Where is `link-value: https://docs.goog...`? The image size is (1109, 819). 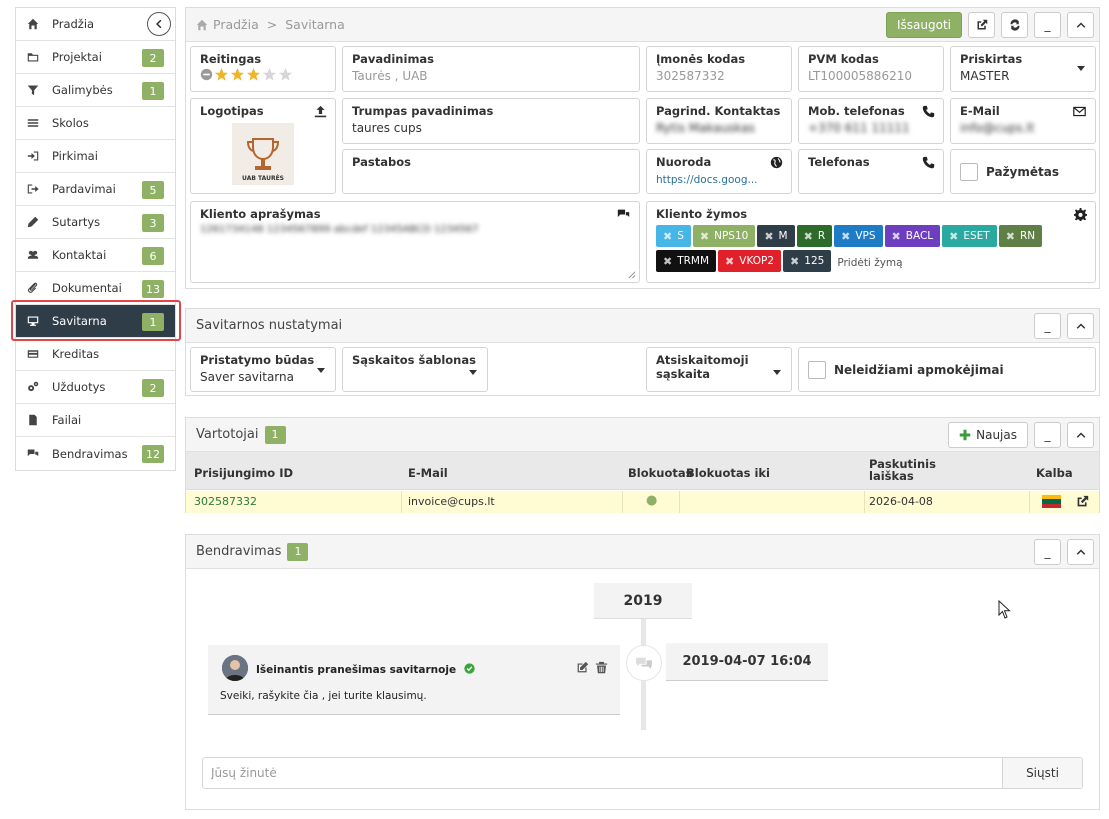
link-value: https://docs.goog... is located at coordinates (719, 180).